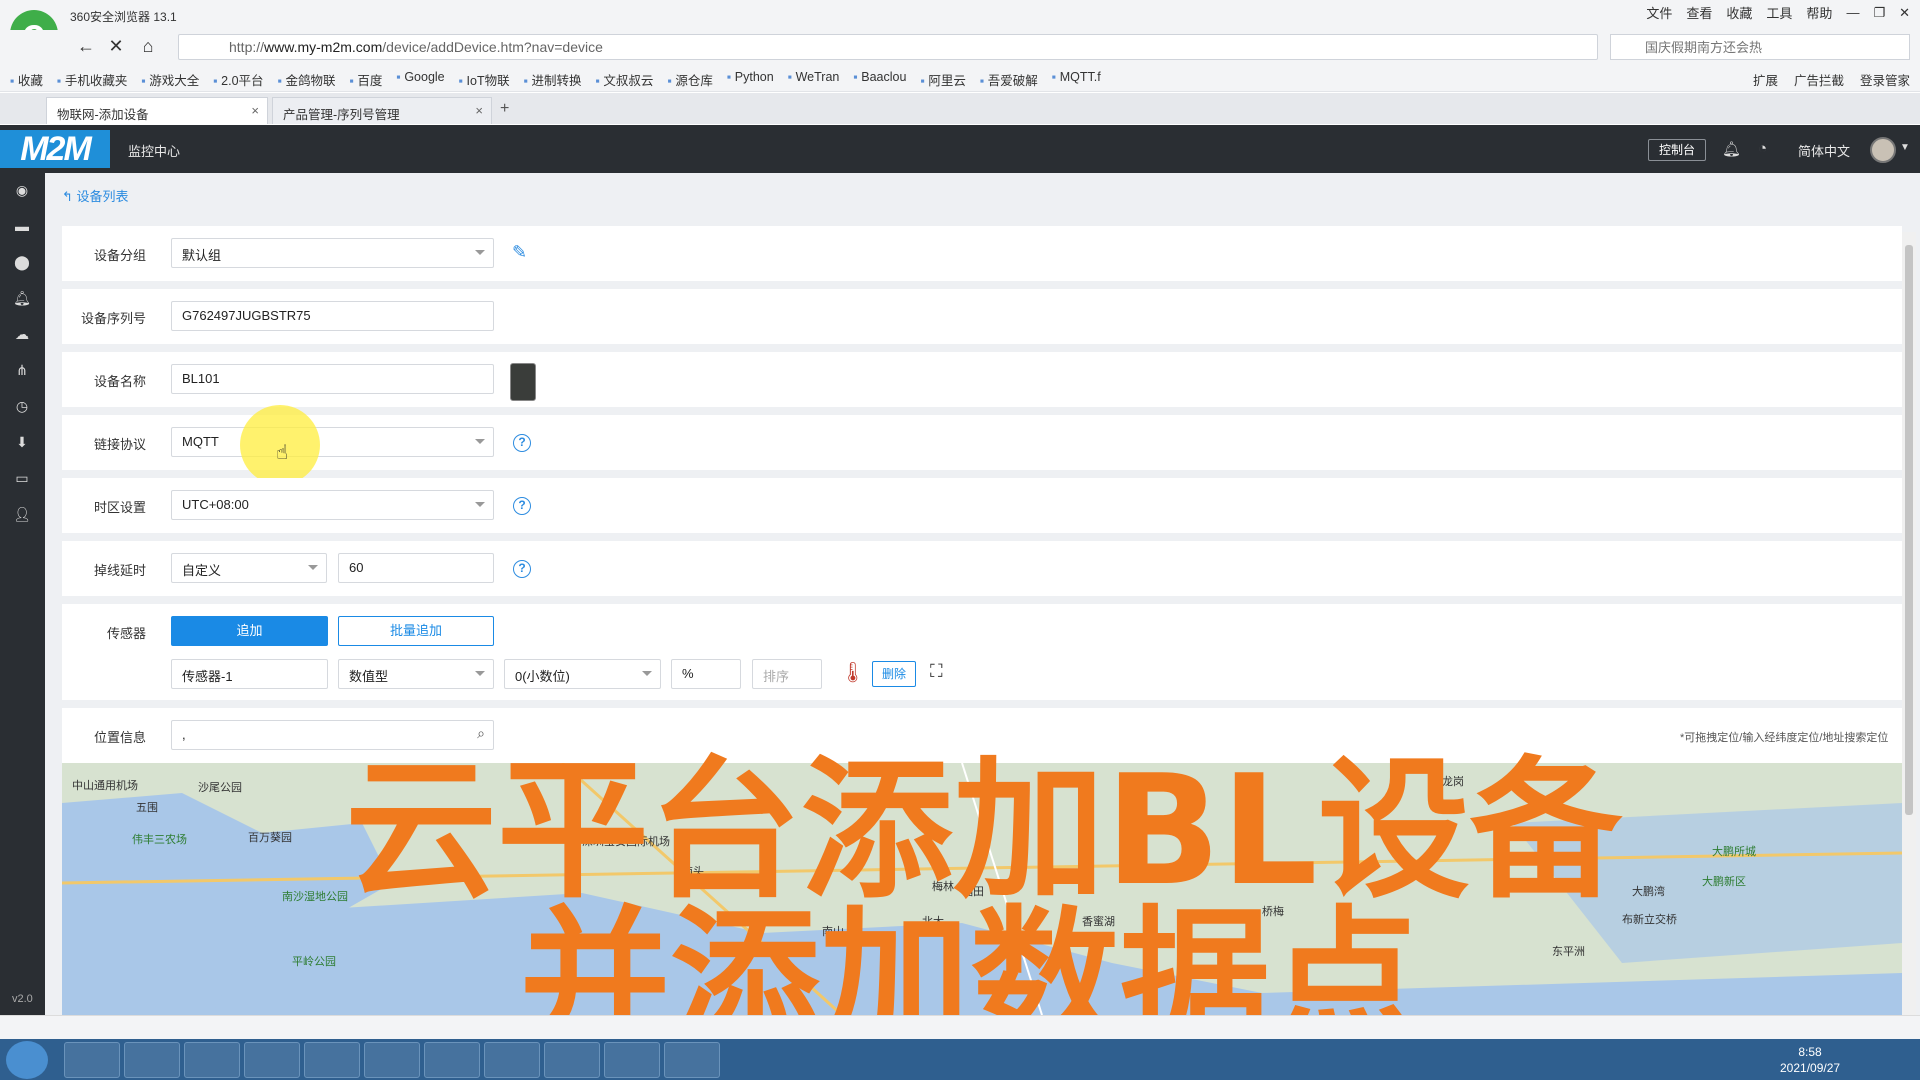 The image size is (1920, 1080). What do you see at coordinates (1883, 150) in the screenshot?
I see `avatar` at bounding box center [1883, 150].